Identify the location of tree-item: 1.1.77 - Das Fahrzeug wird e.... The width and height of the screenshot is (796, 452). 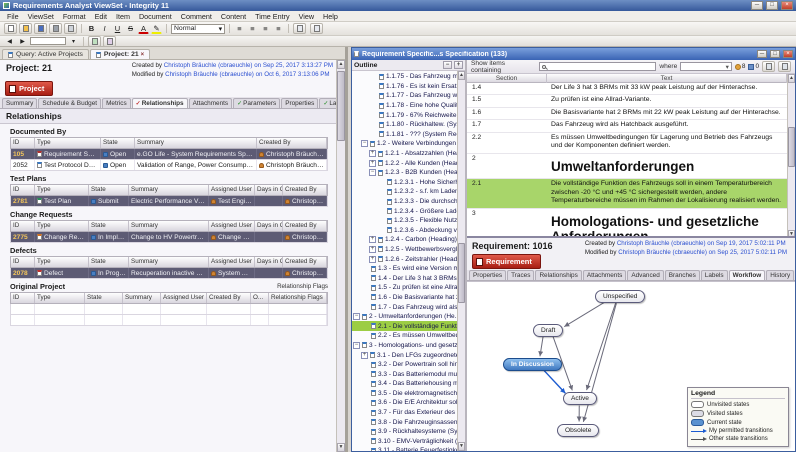
(404, 96).